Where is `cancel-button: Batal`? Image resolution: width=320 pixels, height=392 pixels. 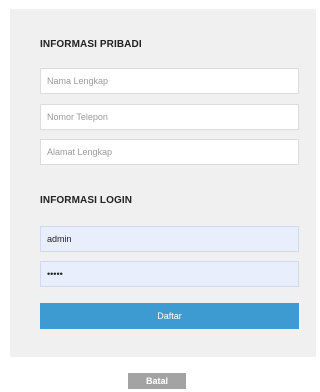
cancel-button: Batal is located at coordinates (157, 381).